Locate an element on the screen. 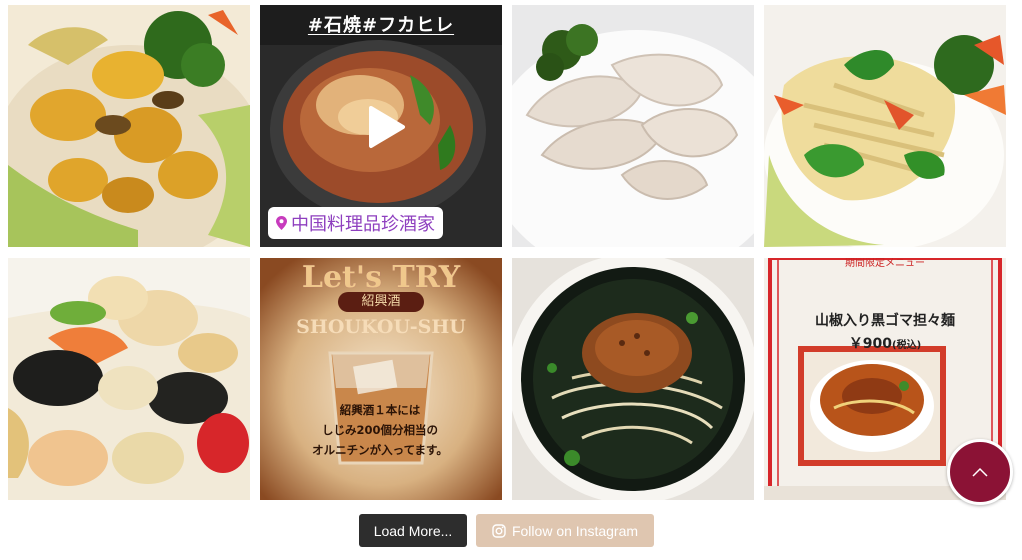 The image size is (1022, 560). menu-price: ￥900(税込) is located at coordinates (885, 343).